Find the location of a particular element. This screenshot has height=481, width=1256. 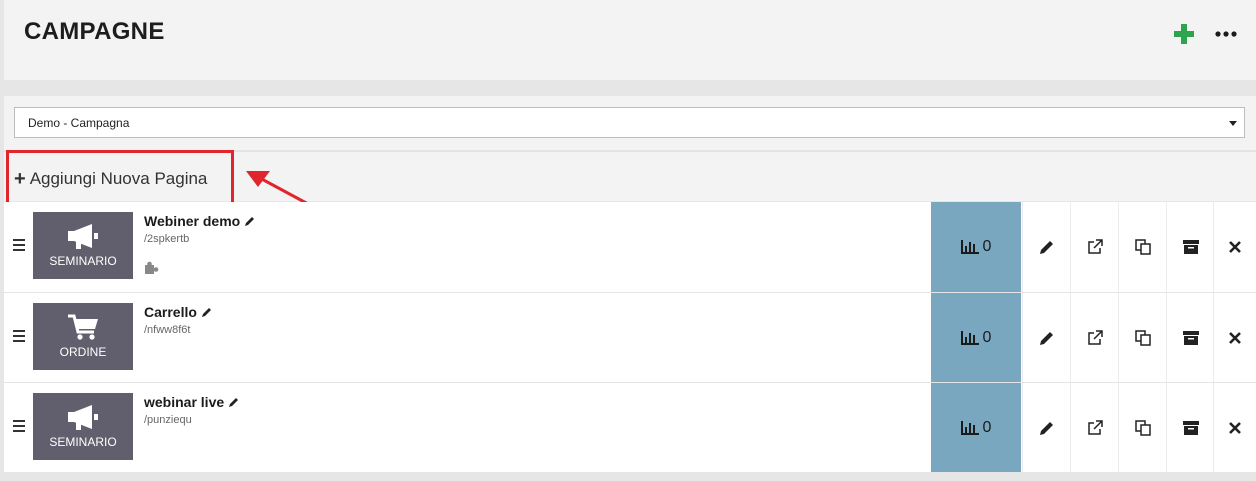

ellipsis-icon is located at coordinates (1226, 34).